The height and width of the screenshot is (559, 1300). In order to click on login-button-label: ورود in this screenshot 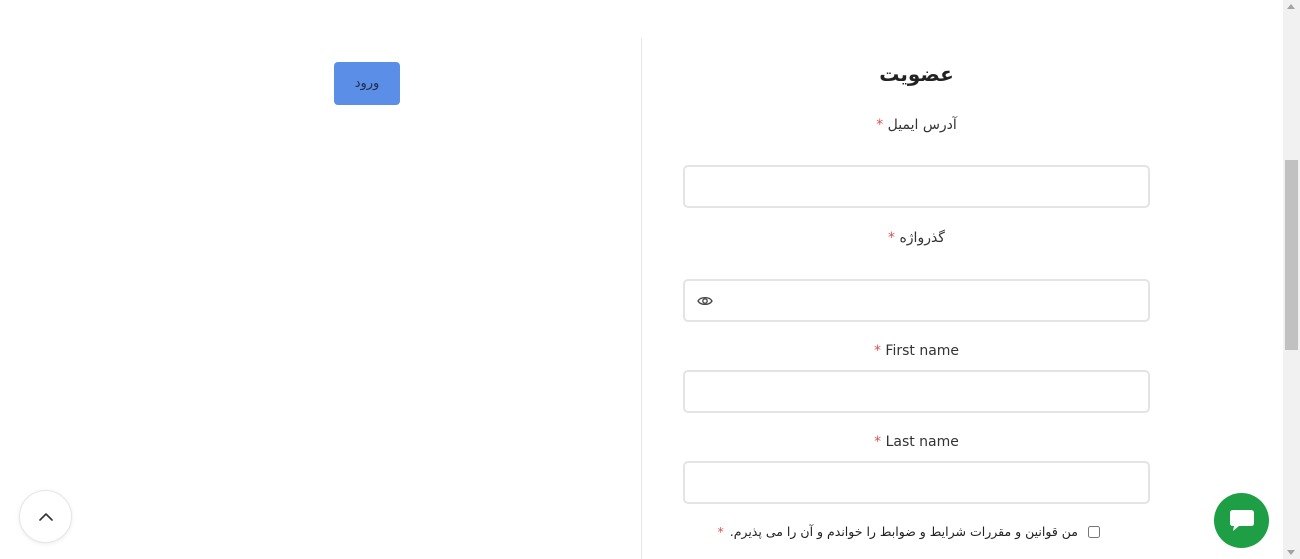, I will do `click(367, 83)`.